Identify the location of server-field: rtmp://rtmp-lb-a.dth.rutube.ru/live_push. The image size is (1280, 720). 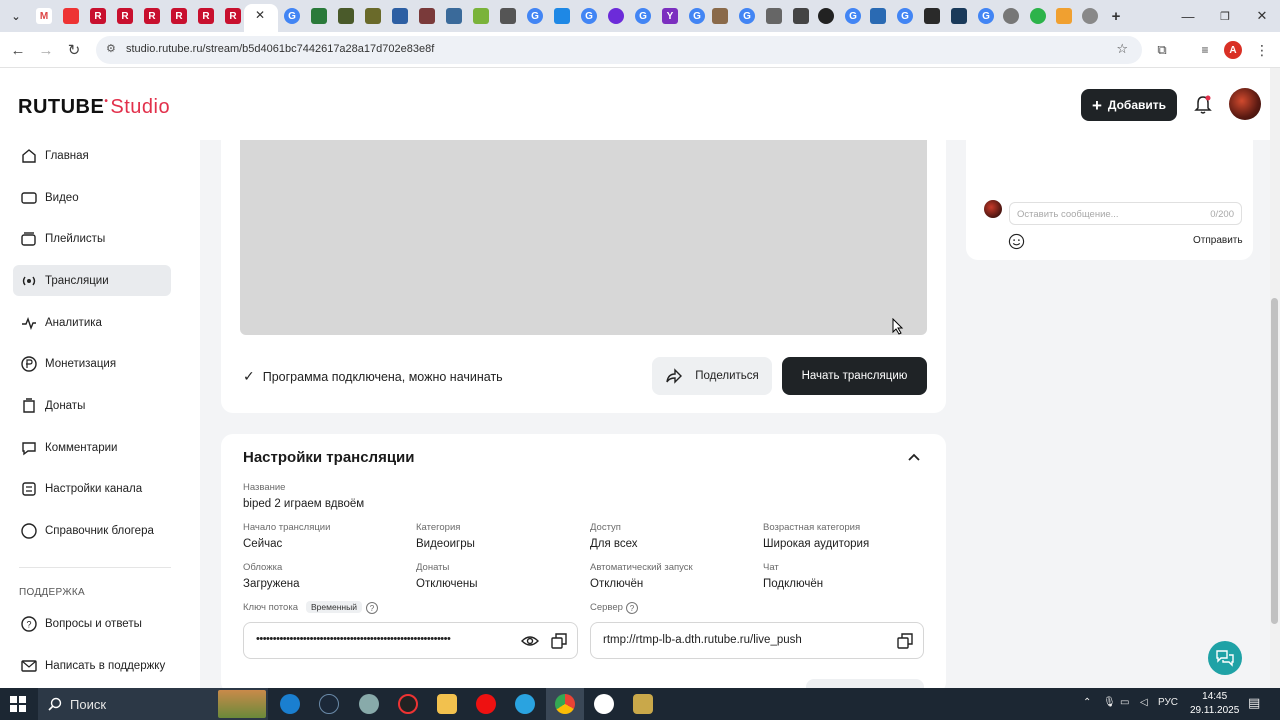
(757, 640).